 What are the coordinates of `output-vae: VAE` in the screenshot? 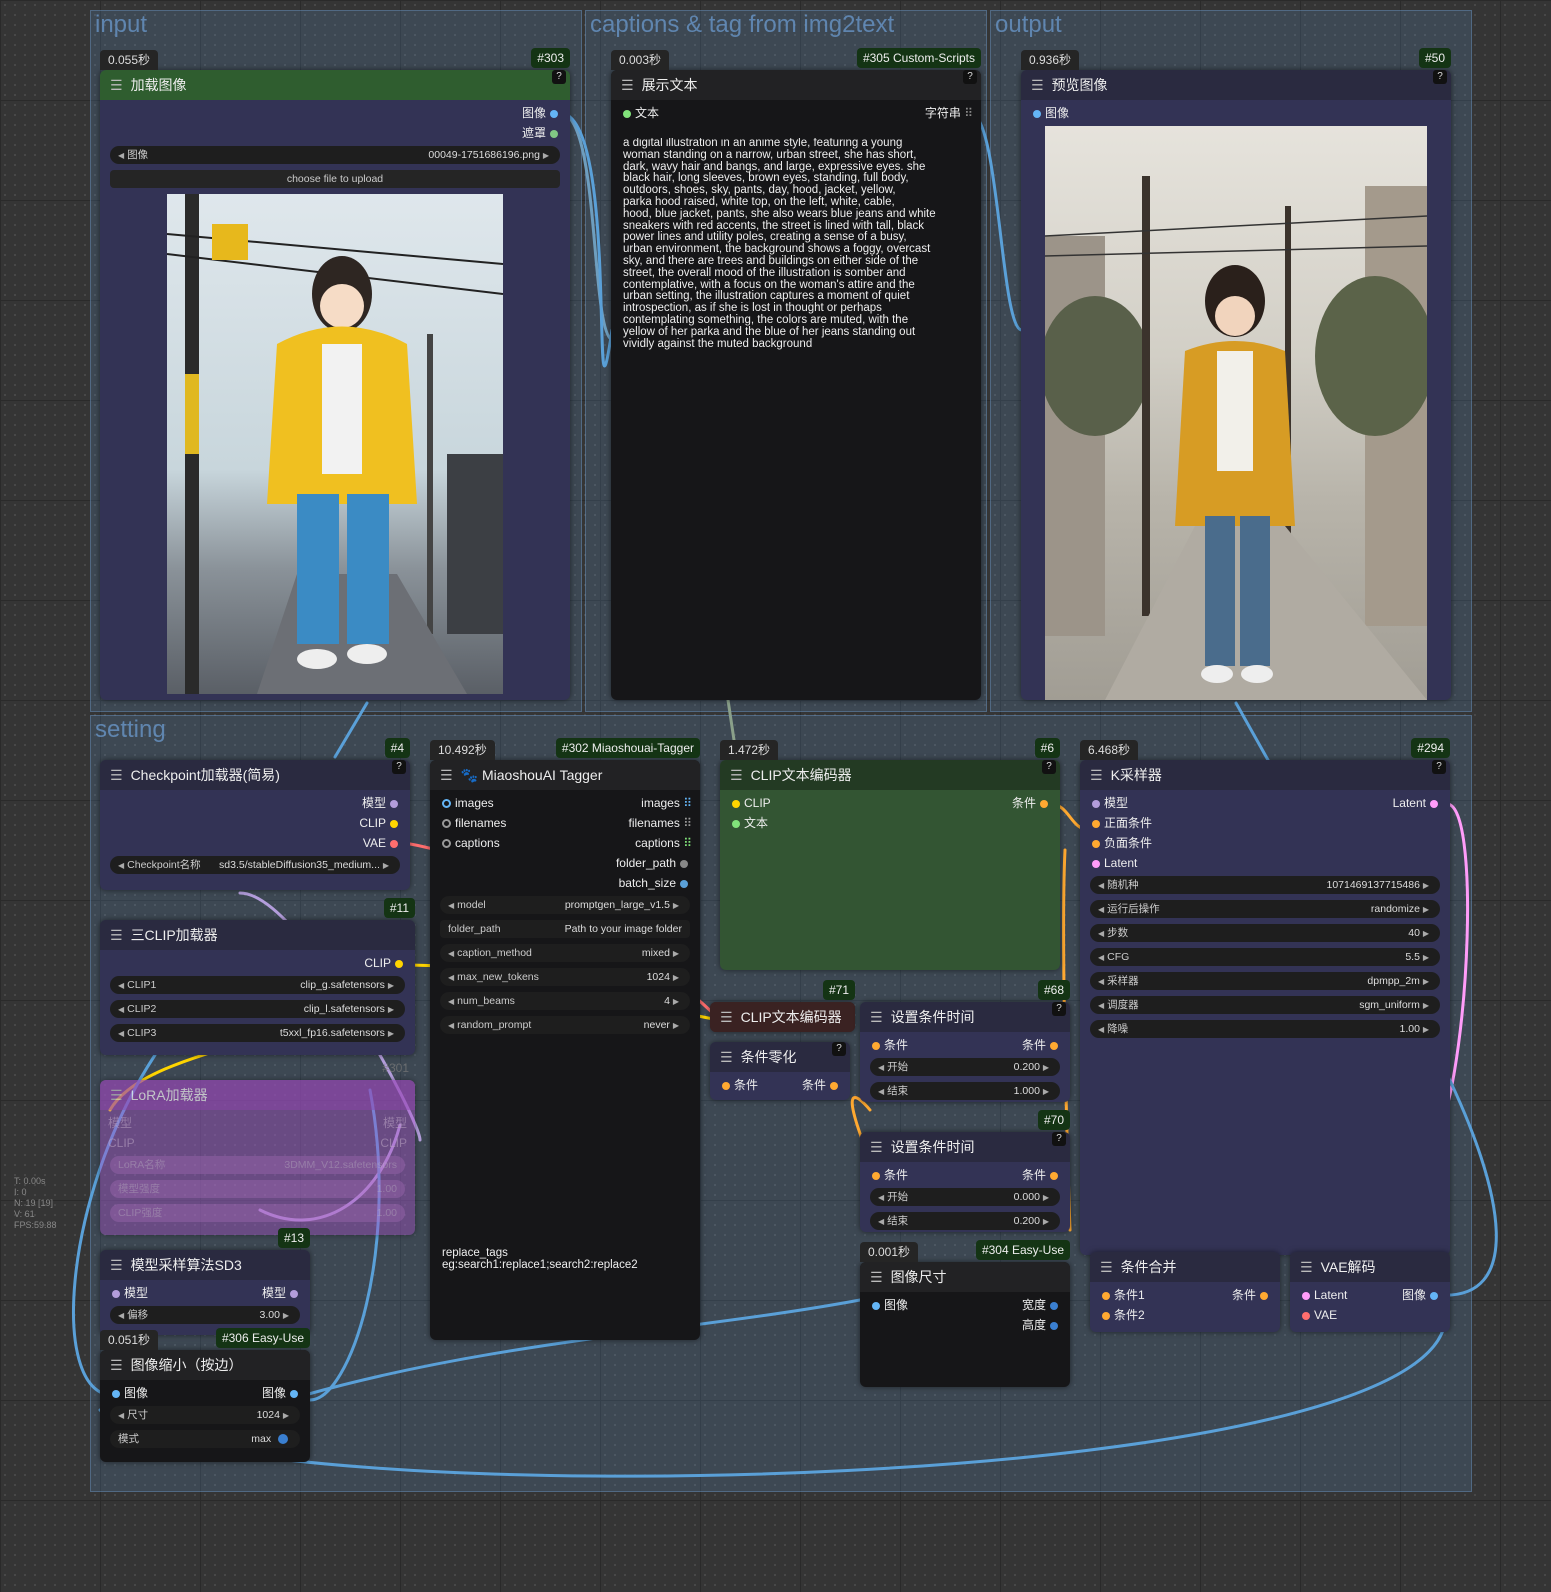 It's located at (382, 843).